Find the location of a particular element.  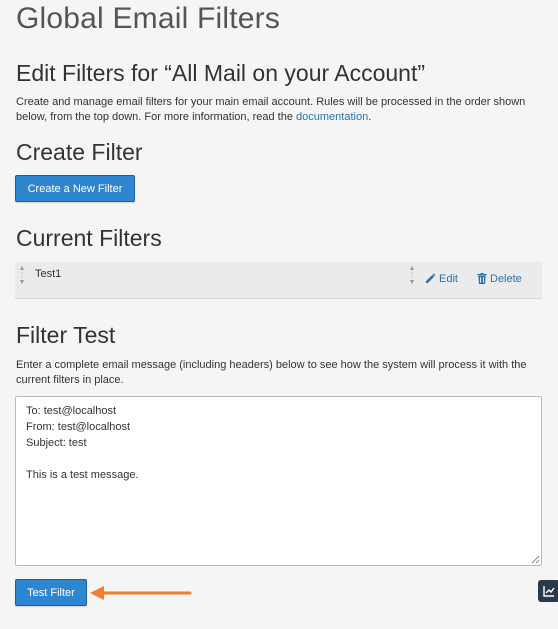

edit-filter-link: Edit is located at coordinates (441, 279).